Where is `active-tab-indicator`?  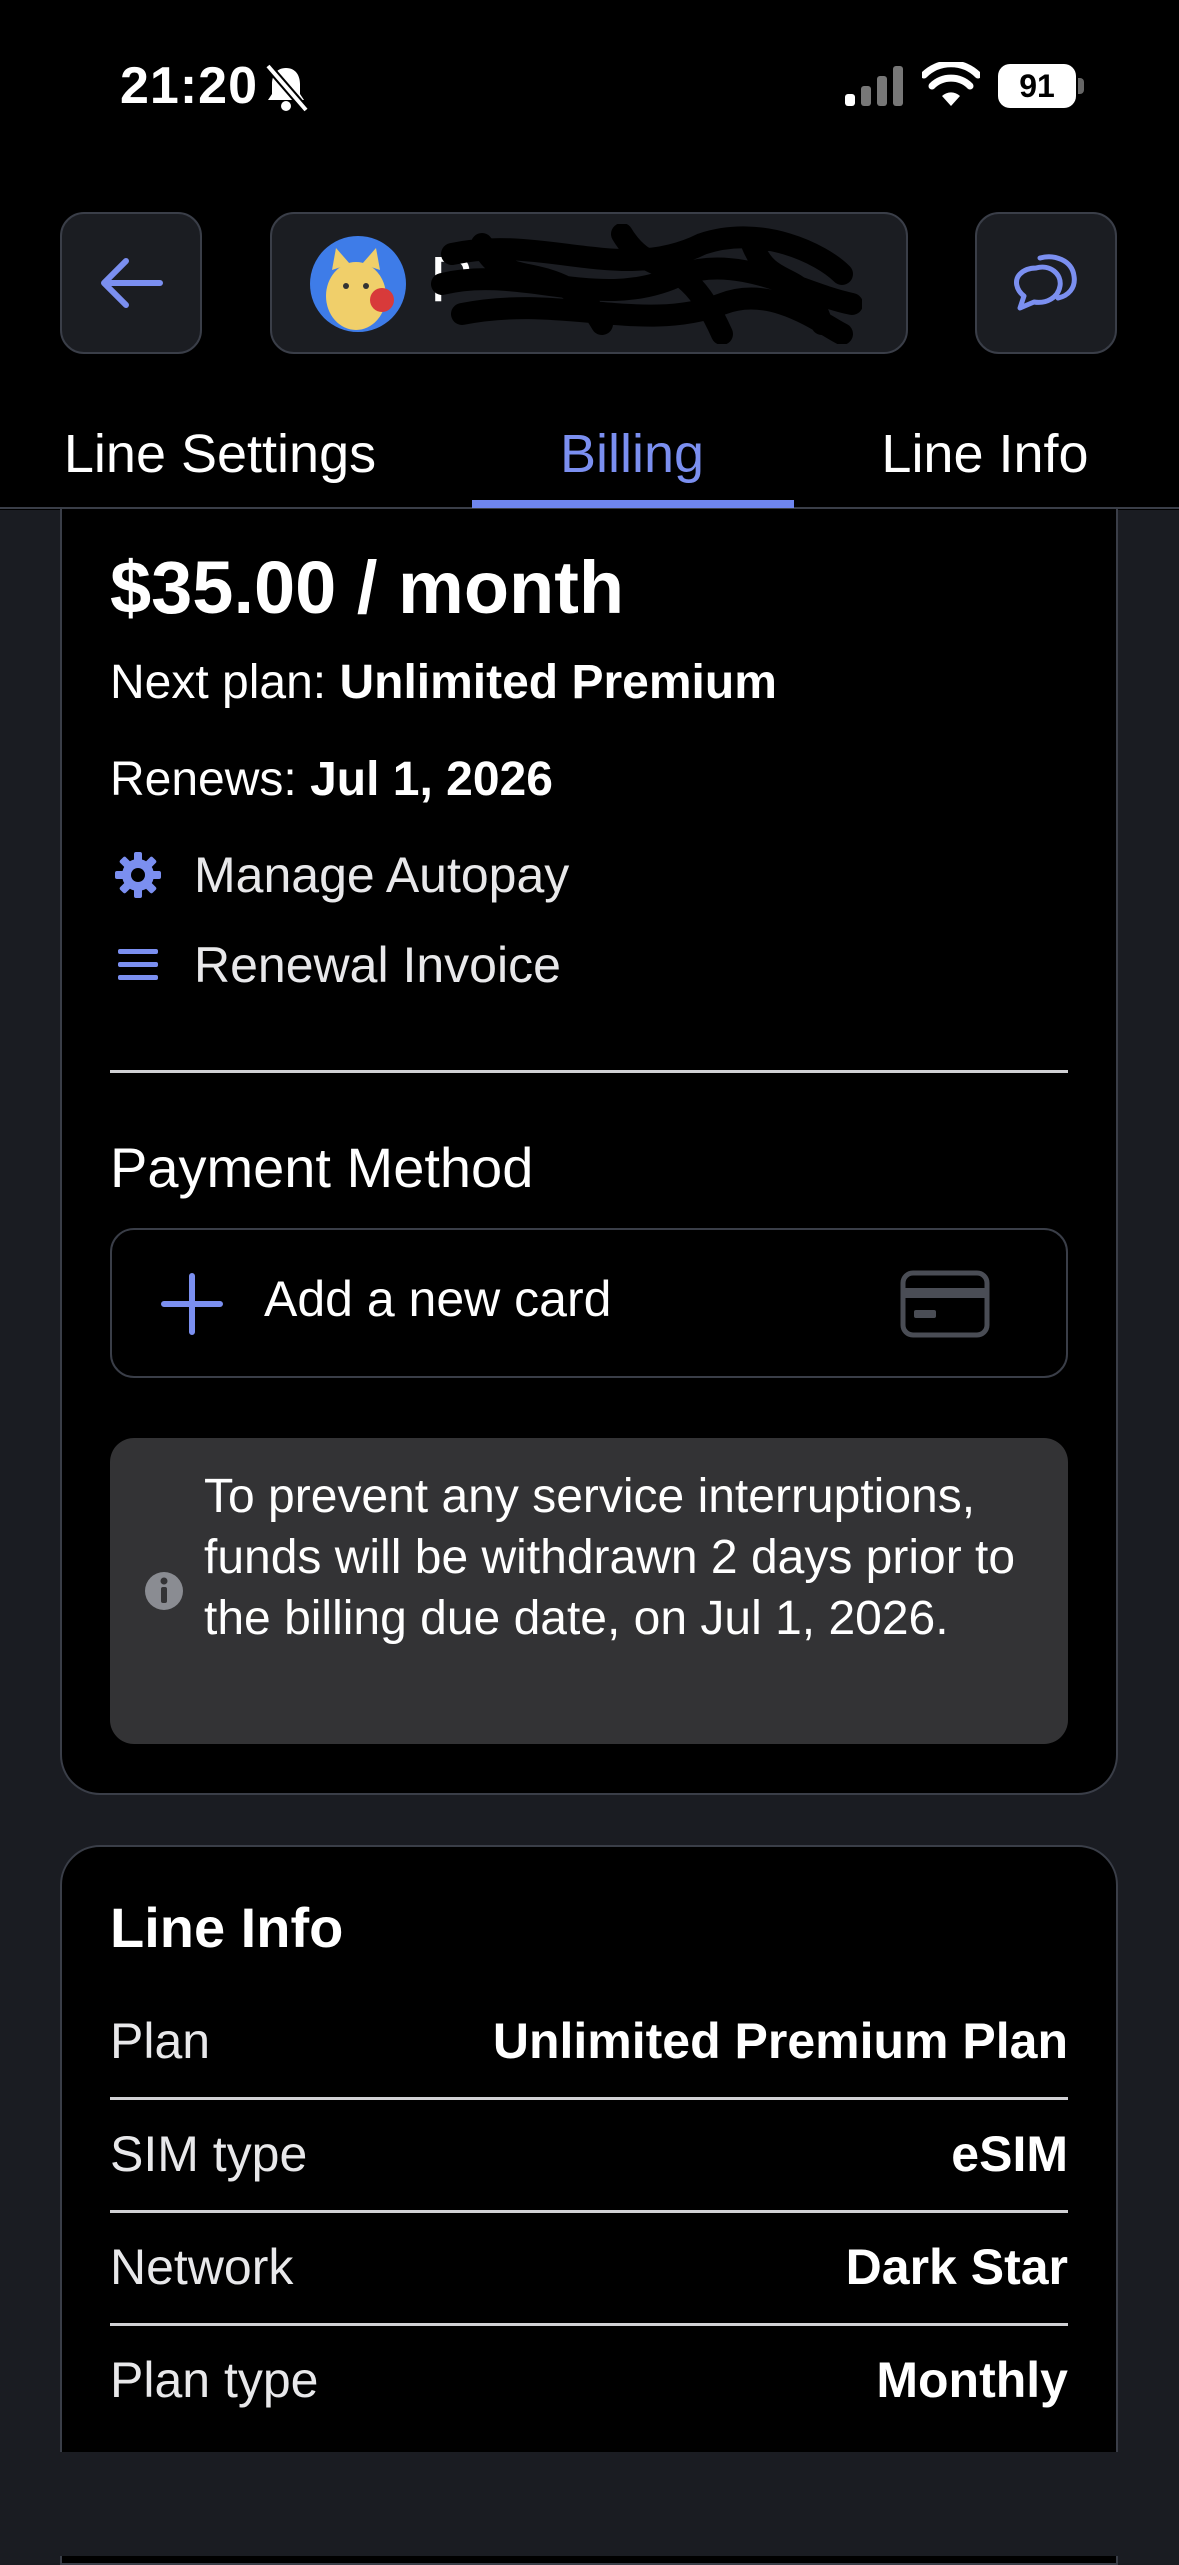 active-tab-indicator is located at coordinates (633, 504).